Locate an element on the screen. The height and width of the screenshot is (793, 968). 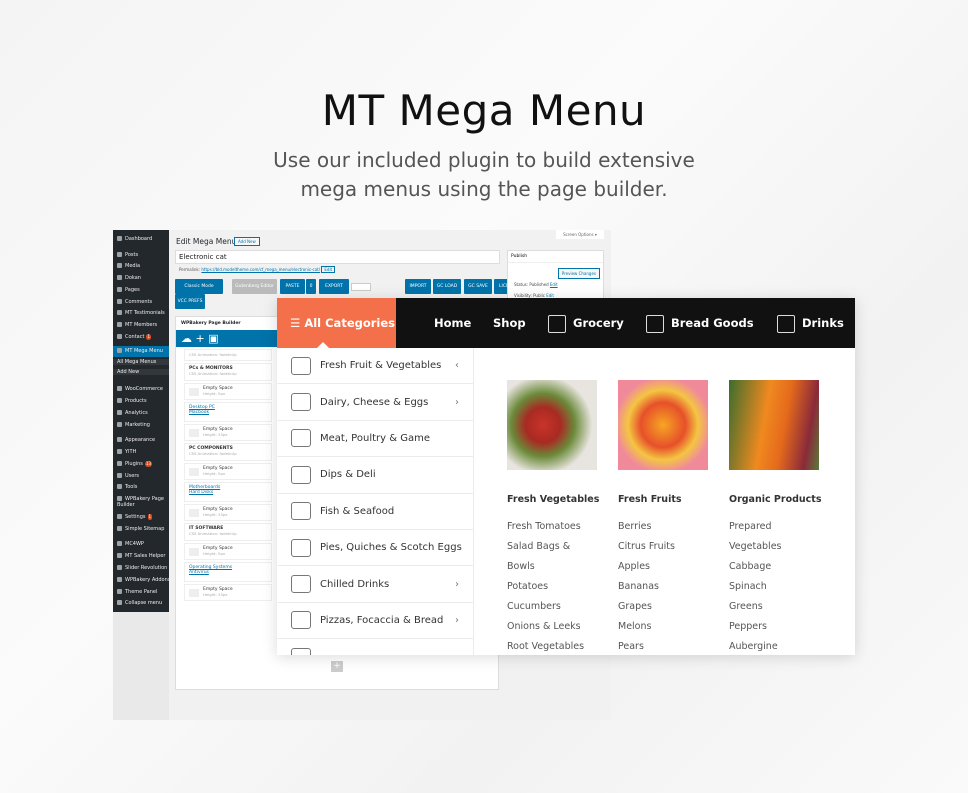
sidebar-item: MT Sales Helper is located at coordinates (141, 556).